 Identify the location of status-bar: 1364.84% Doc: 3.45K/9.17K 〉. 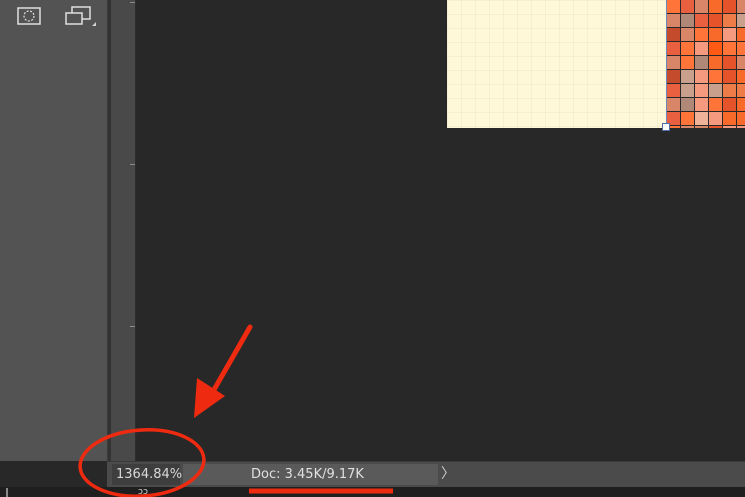
(426, 474).